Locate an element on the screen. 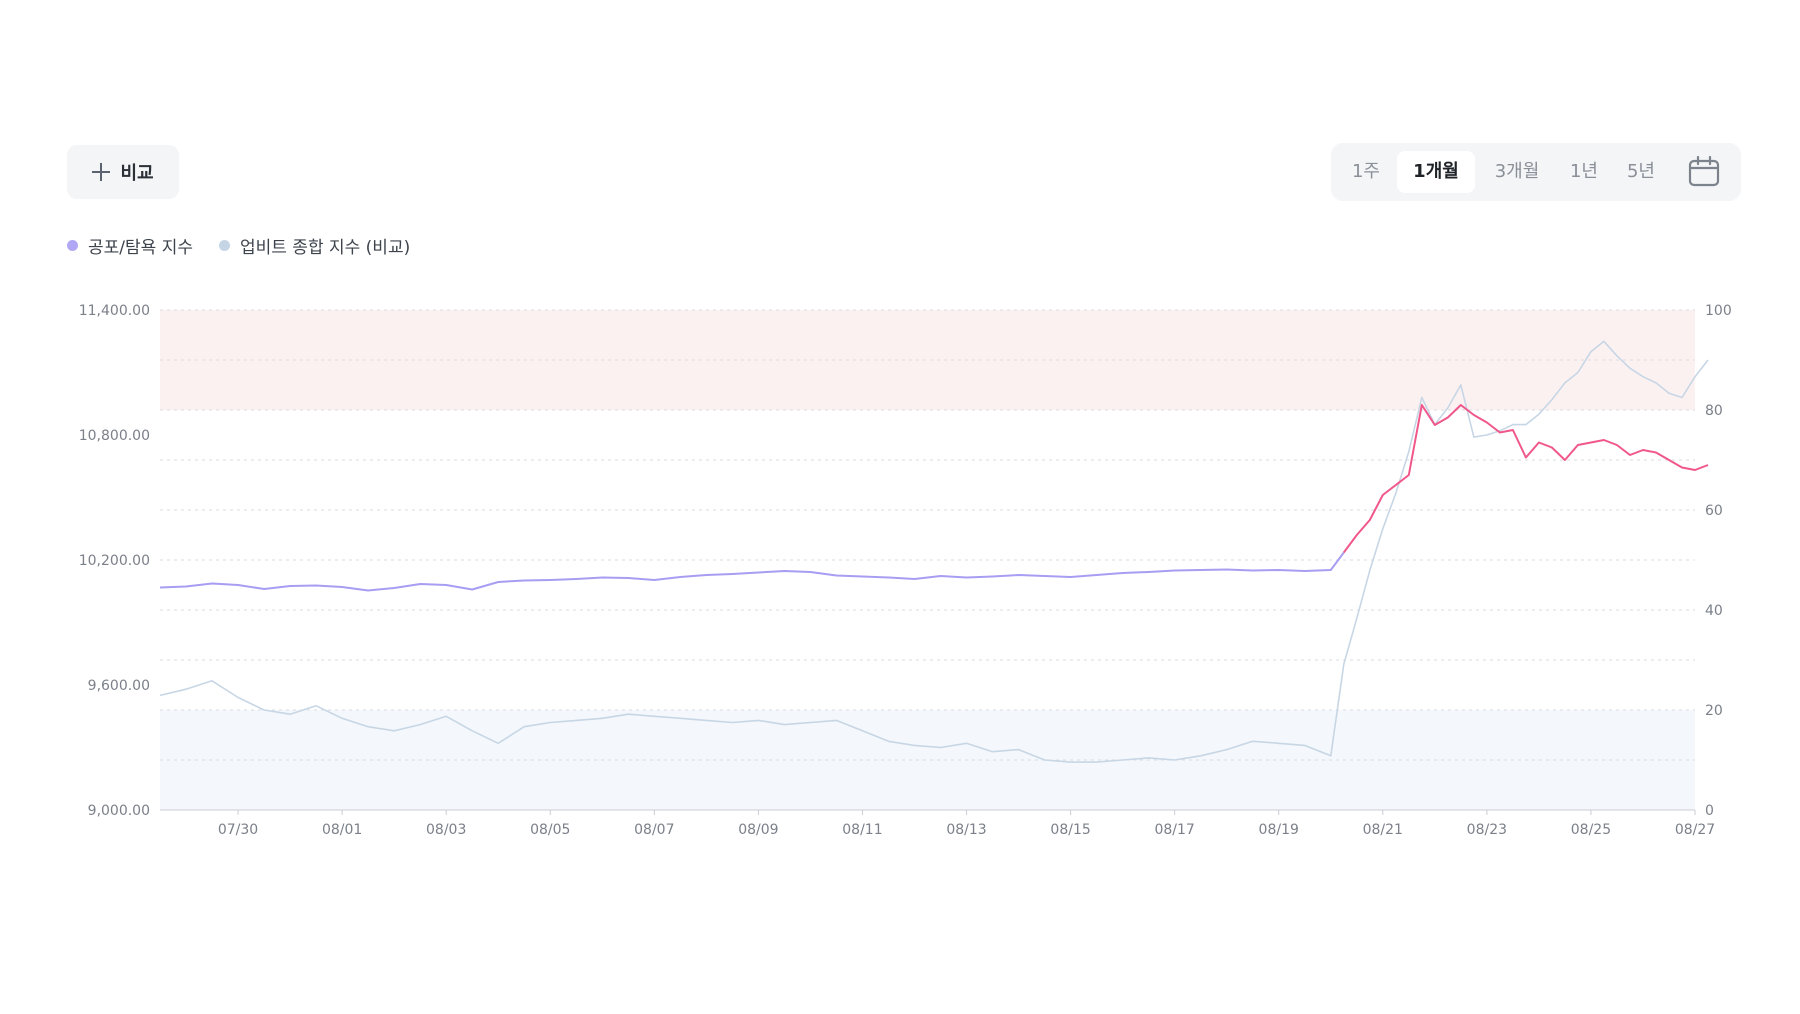 The height and width of the screenshot is (1014, 1800). y-right-tick-label: 20 is located at coordinates (1714, 711).